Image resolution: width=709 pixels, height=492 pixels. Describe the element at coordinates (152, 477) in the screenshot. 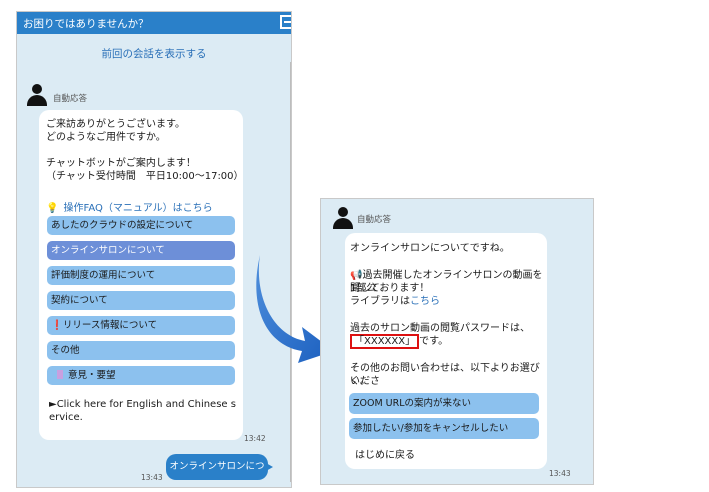

I see `user-timestamp: 13:43` at that location.